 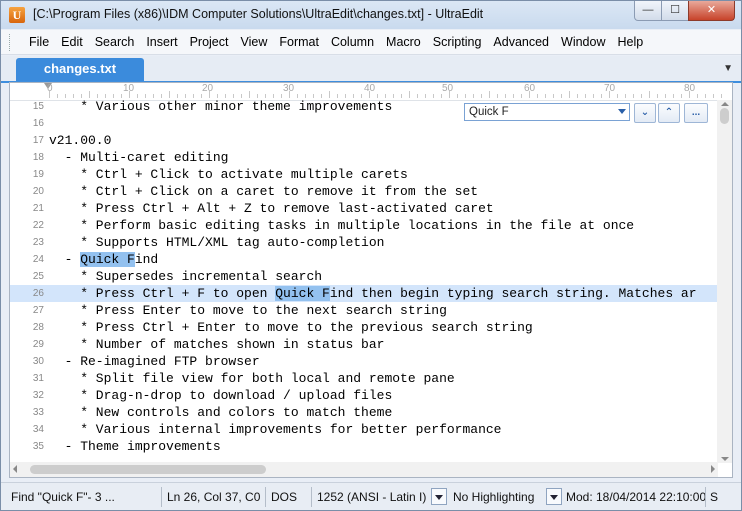 What do you see at coordinates (457, 42) in the screenshot?
I see `menu-scripting: Scripting` at bounding box center [457, 42].